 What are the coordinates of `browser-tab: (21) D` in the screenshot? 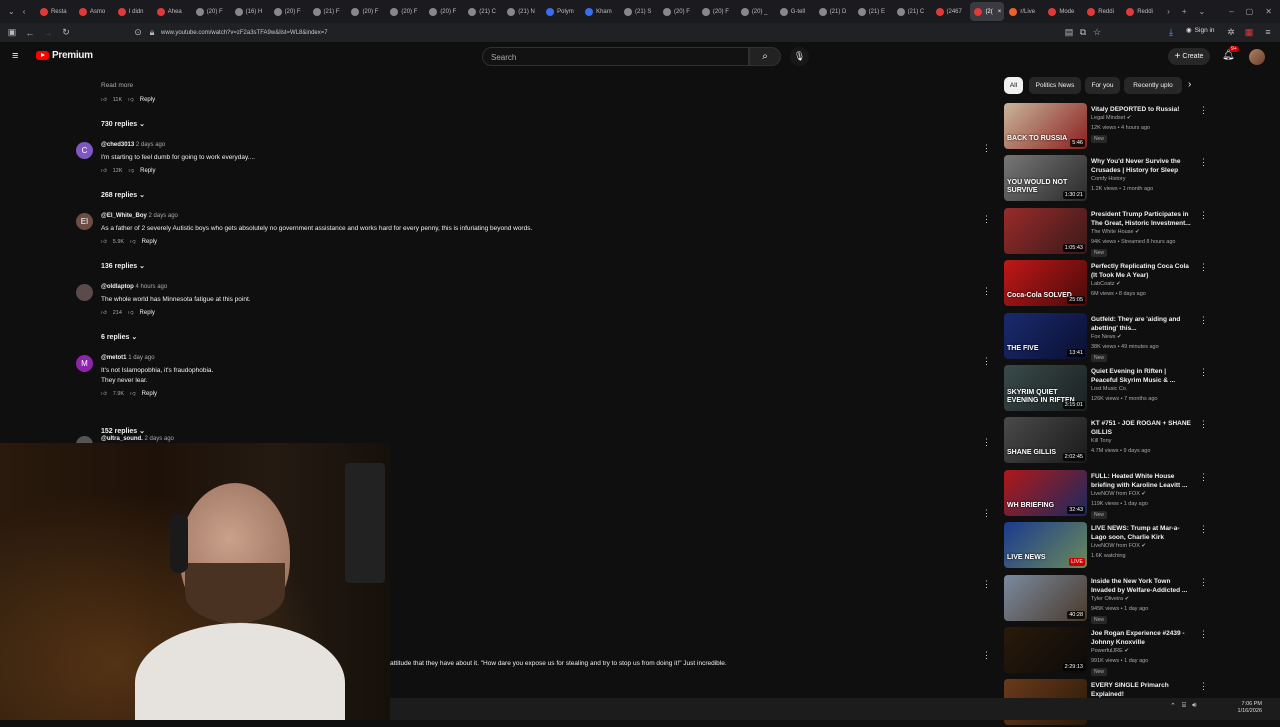 It's located at (834, 11).